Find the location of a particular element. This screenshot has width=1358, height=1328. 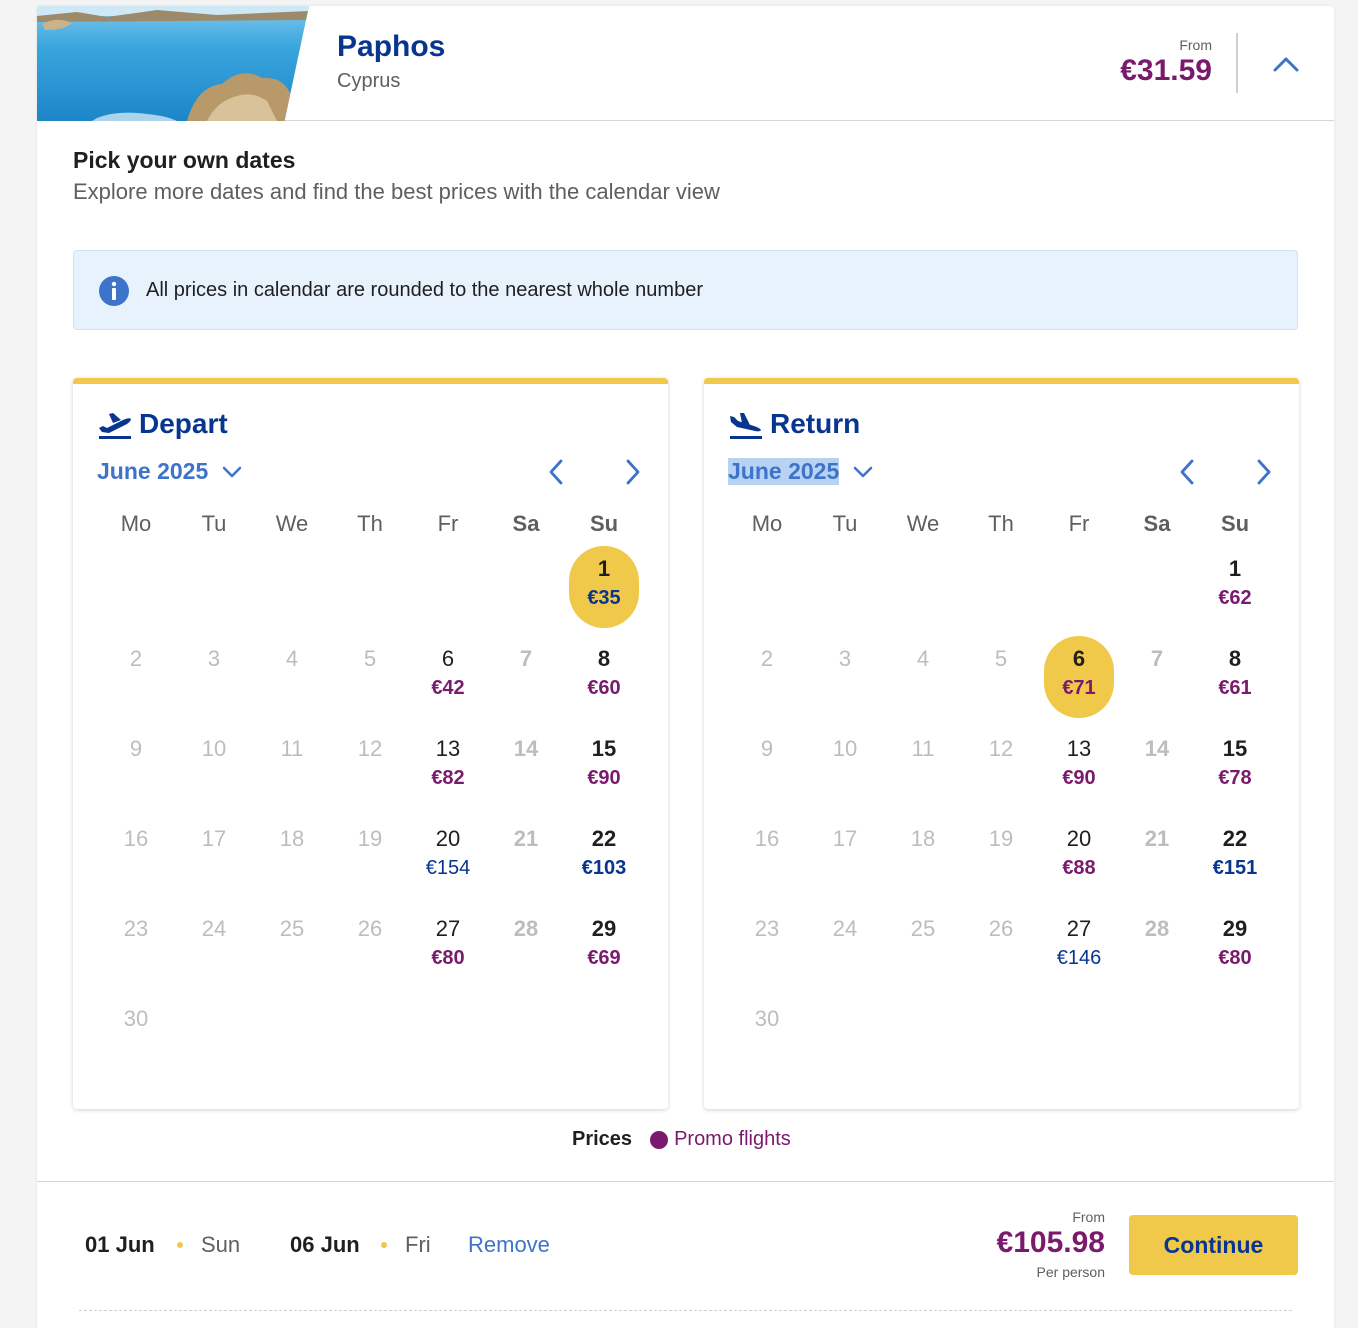

price-legend: Prices Promo flights is located at coordinates (681, 1139).